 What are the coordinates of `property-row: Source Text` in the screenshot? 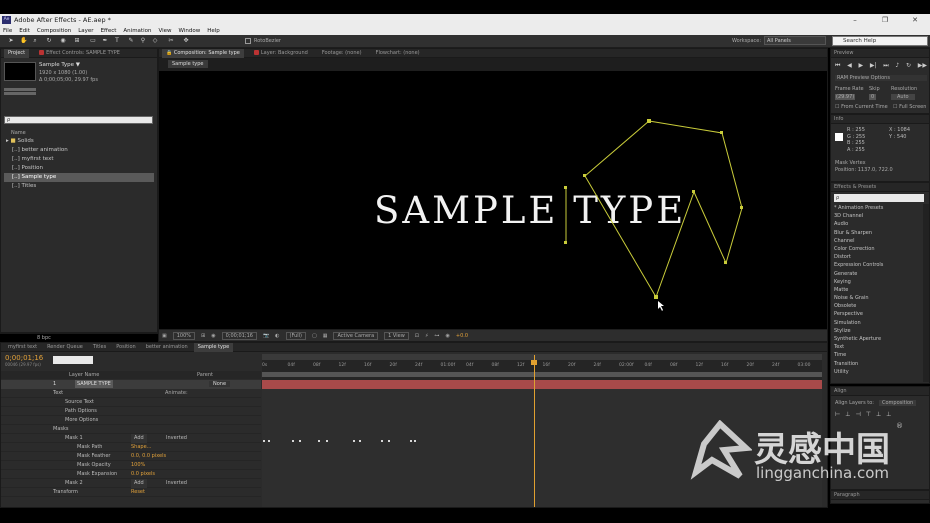 It's located at (131, 402).